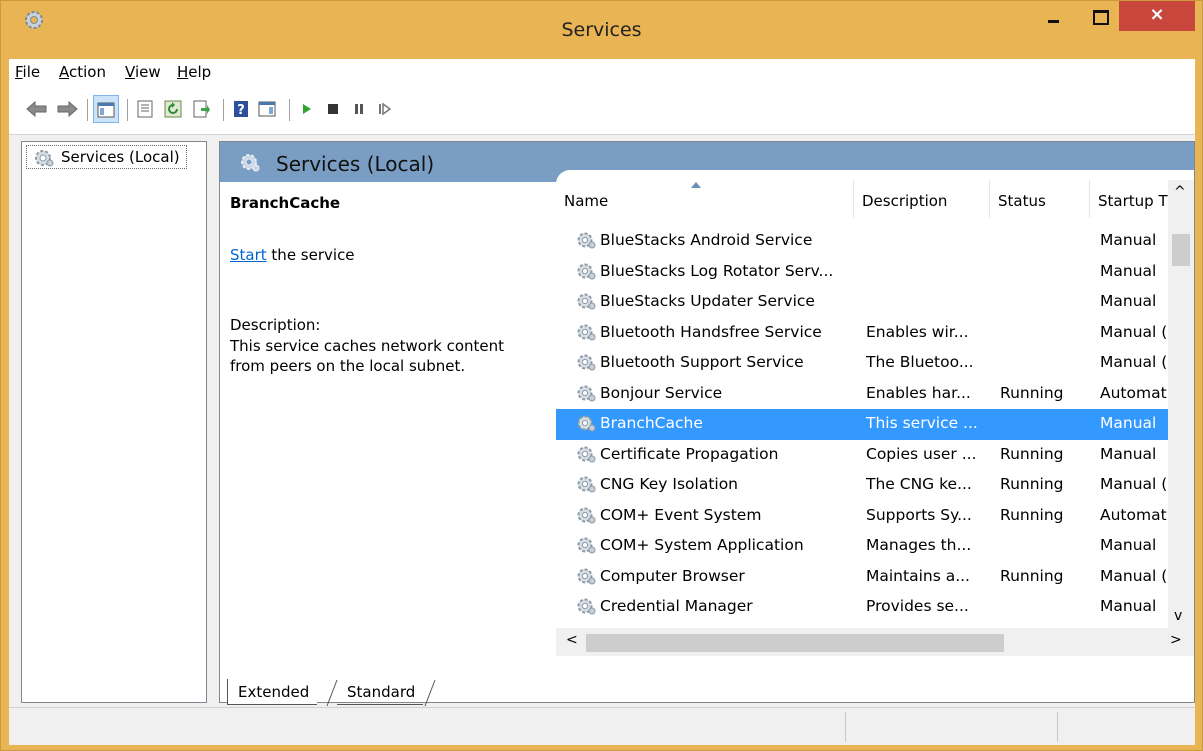 The height and width of the screenshot is (751, 1203). I want to click on vertical-scrollbar: ^ v, so click(1181, 404).